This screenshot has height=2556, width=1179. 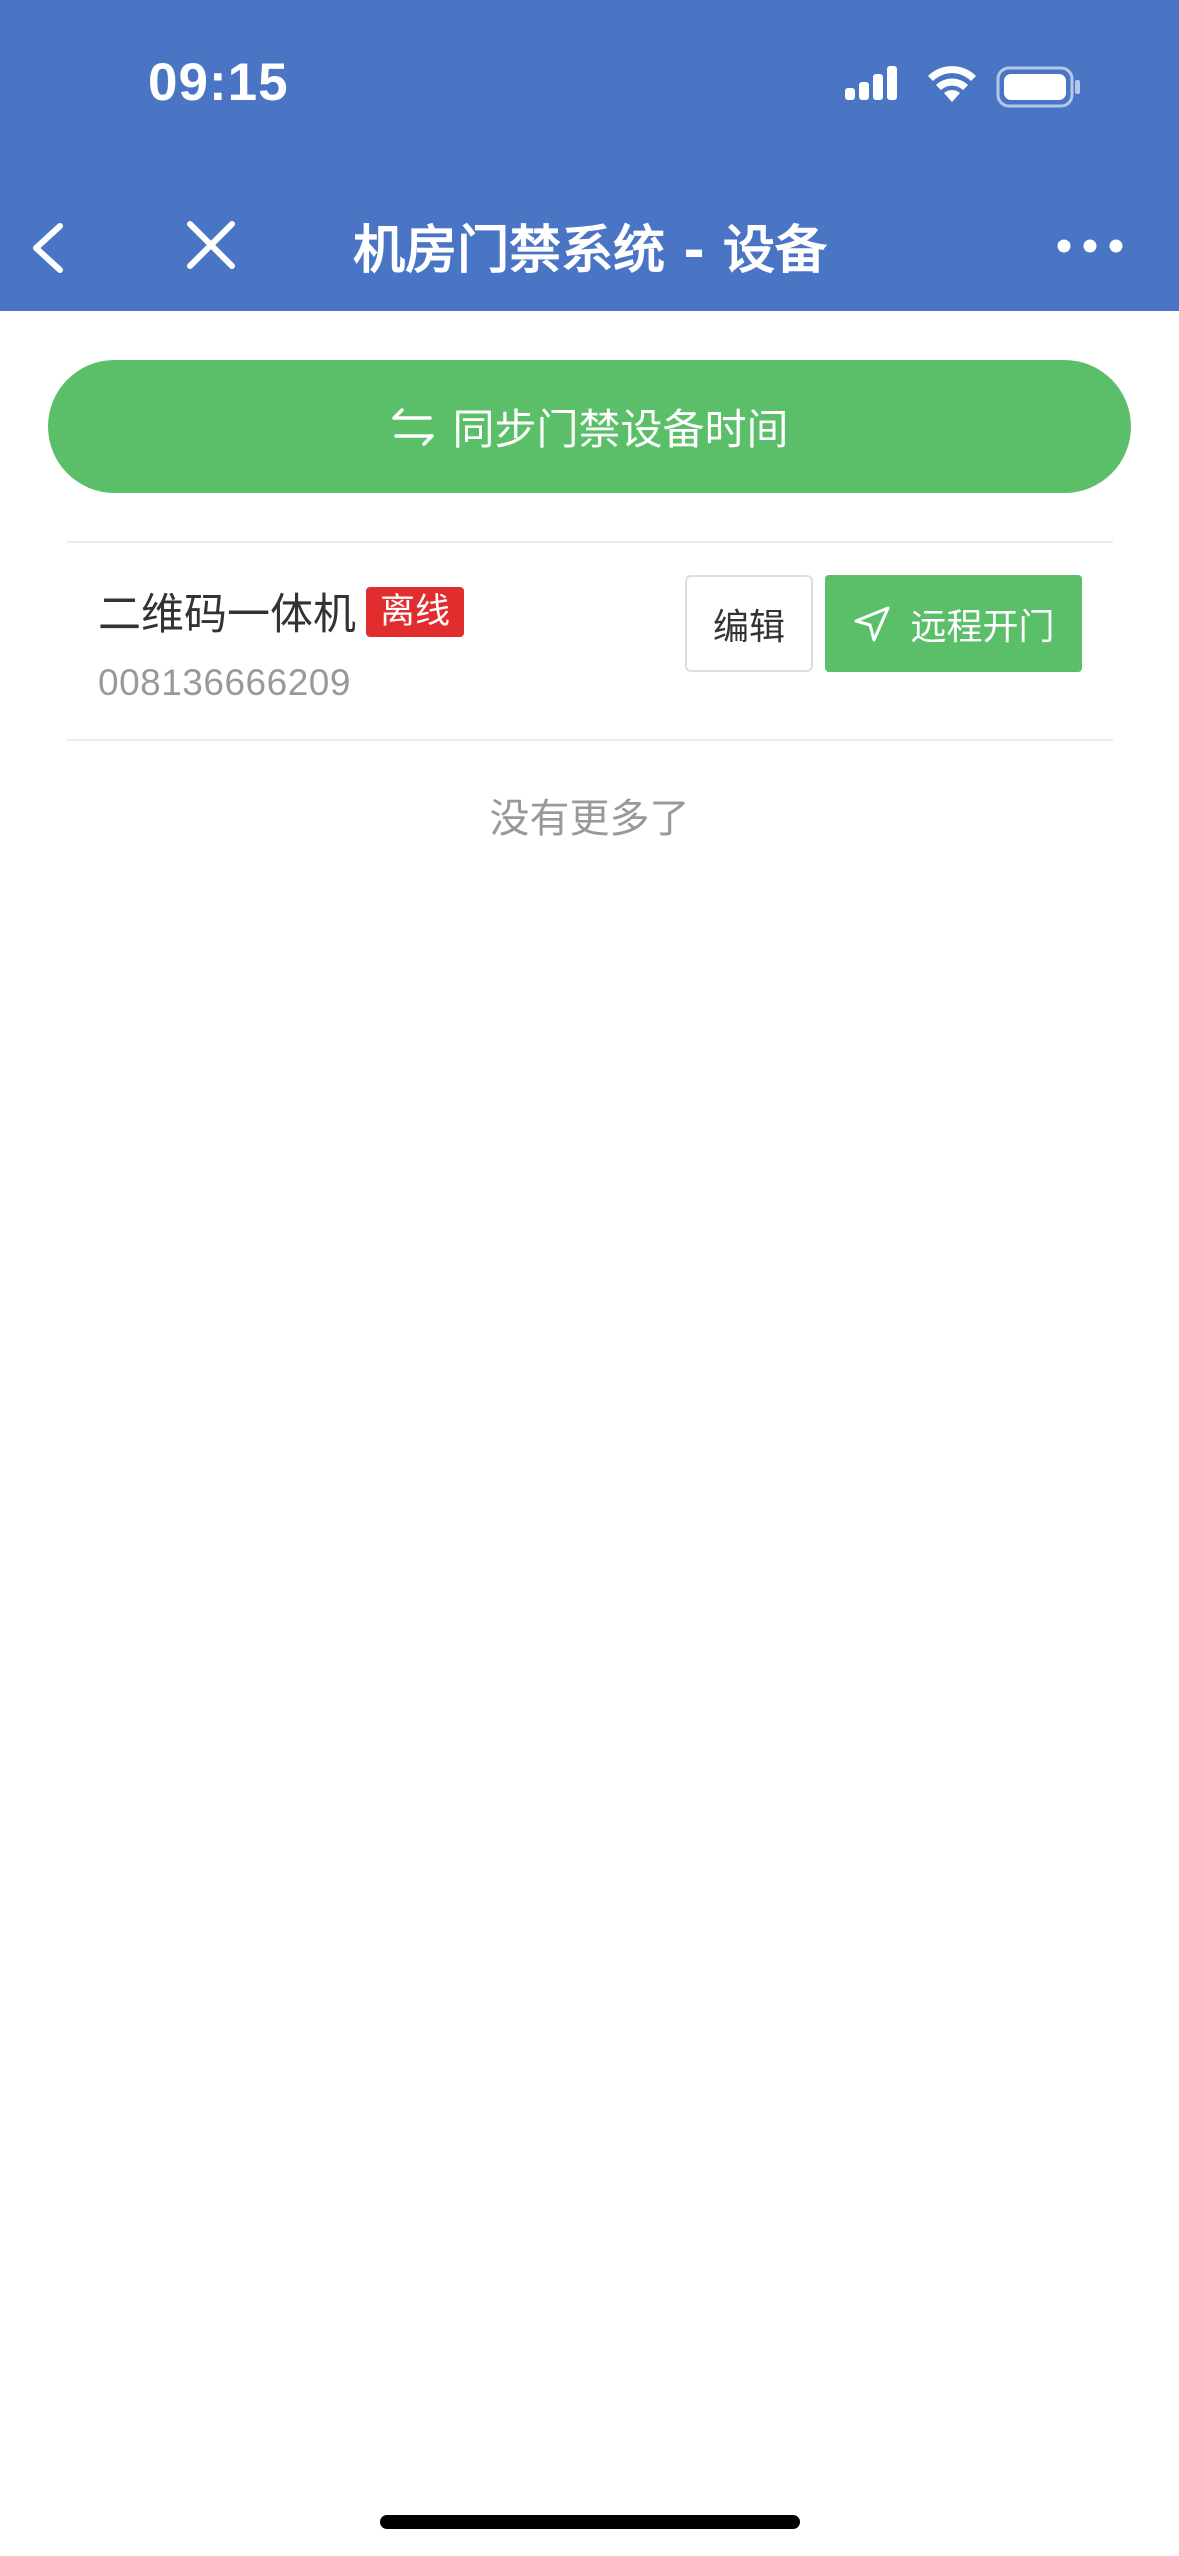 What do you see at coordinates (620, 429) in the screenshot?
I see `sync-button-label: 同步门禁设备时间` at bounding box center [620, 429].